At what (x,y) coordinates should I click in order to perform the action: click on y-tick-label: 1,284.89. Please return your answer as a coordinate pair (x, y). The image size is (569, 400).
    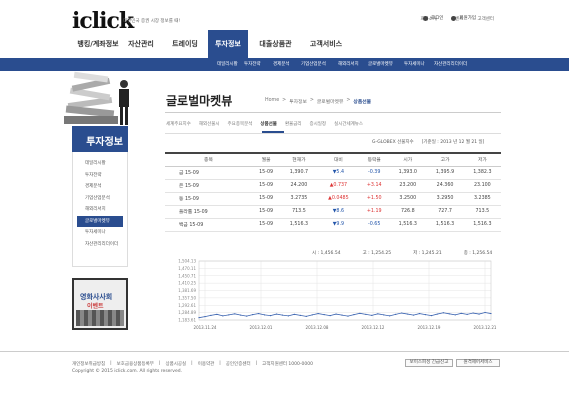
    Looking at the image, I should click on (187, 312).